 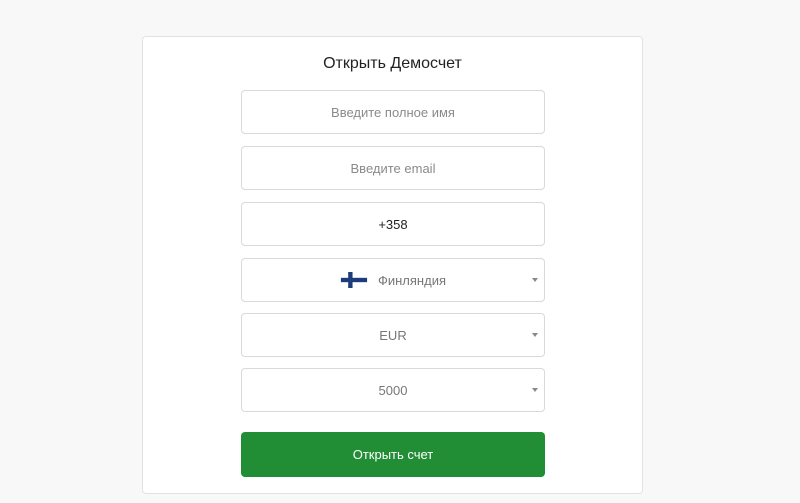 I want to click on currency-select-value: EUR, so click(x=393, y=335).